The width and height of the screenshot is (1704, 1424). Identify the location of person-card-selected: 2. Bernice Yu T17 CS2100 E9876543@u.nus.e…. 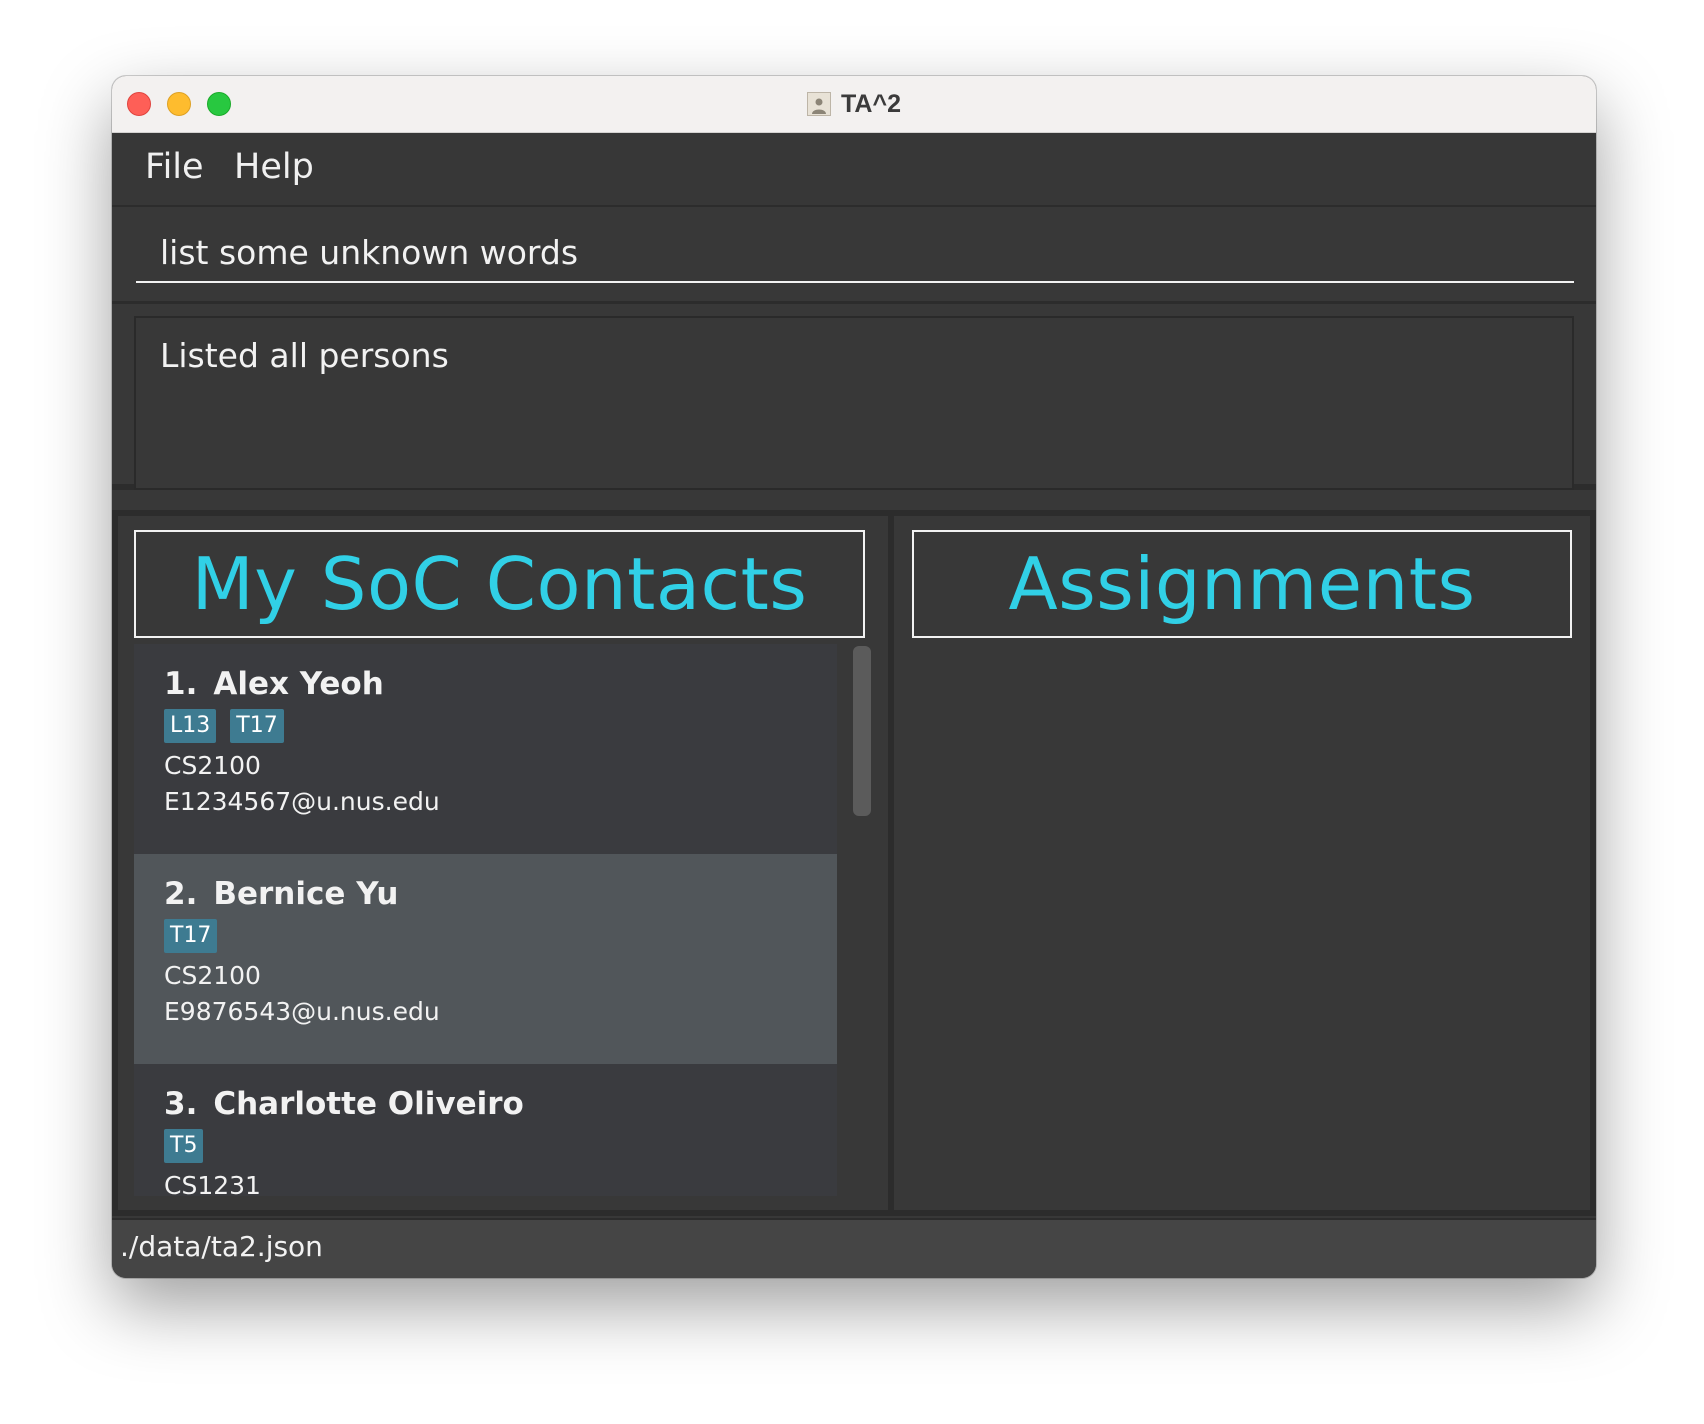
(485, 959).